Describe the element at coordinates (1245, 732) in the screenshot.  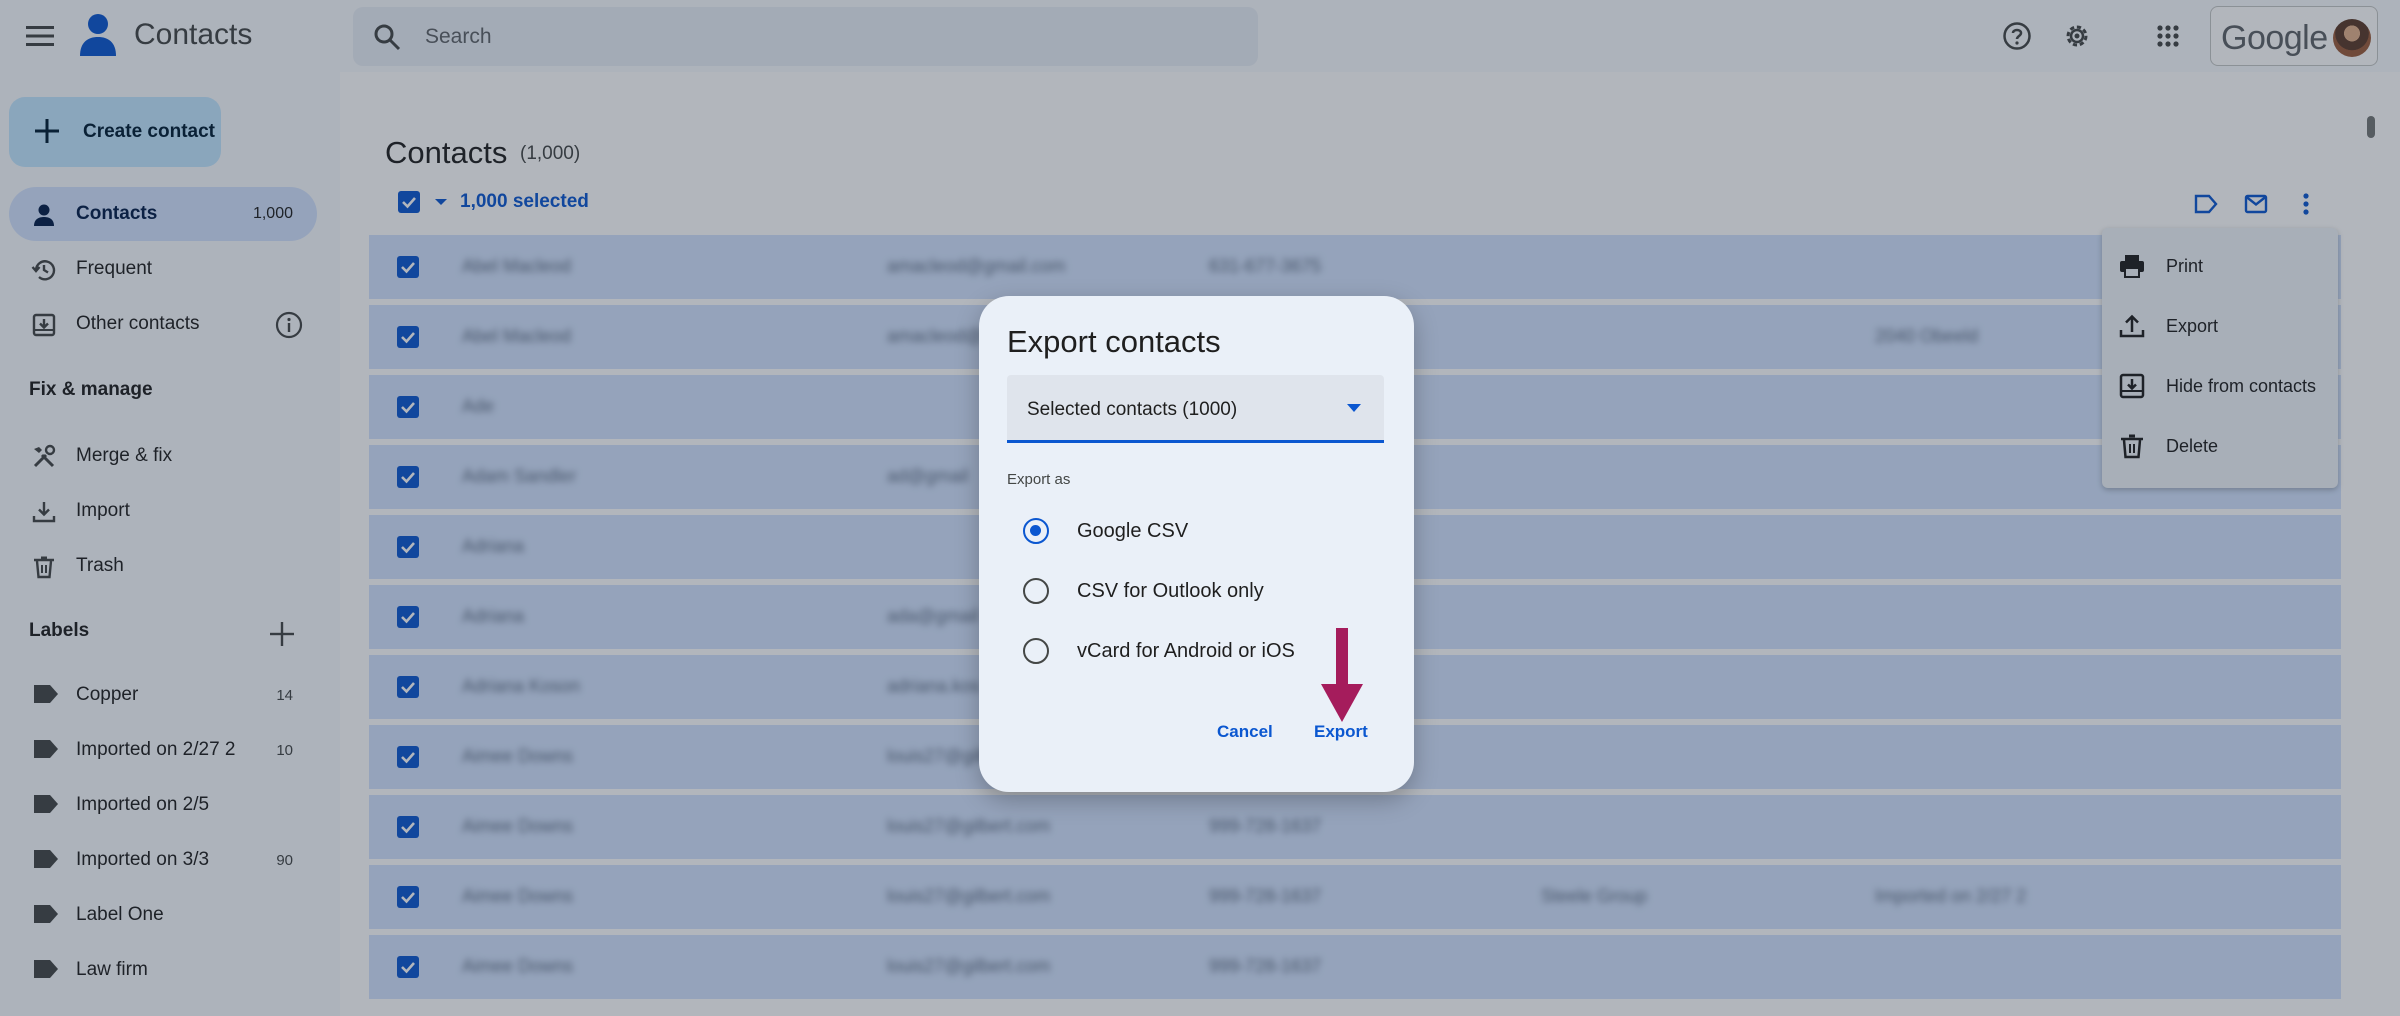
I see `cancel-button: Cancel` at that location.